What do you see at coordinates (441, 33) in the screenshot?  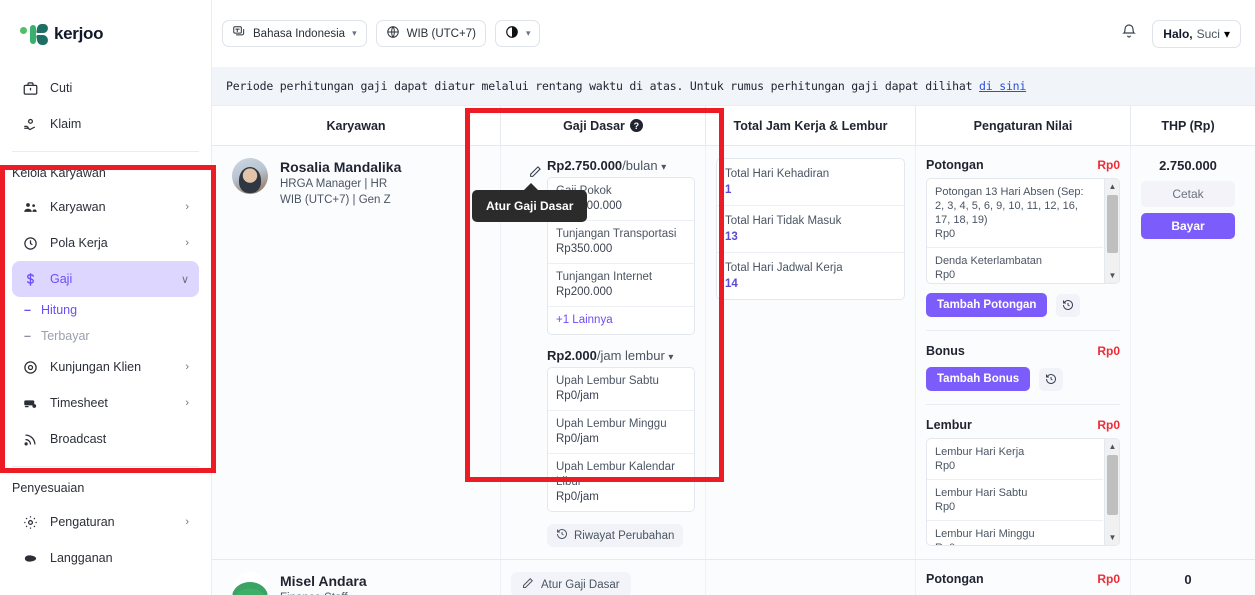 I see `timezone-label: WIB (UTC+7)` at bounding box center [441, 33].